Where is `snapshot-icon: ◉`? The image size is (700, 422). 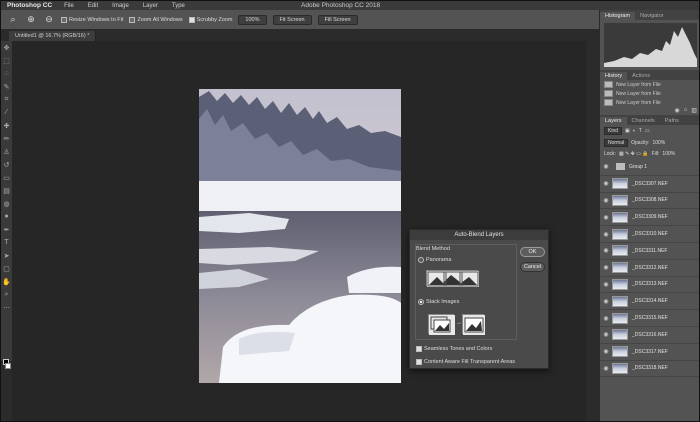 snapshot-icon: ◉ is located at coordinates (676, 111).